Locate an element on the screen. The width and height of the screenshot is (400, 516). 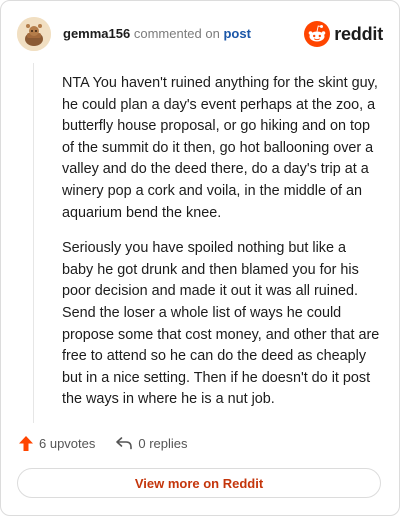
thread-line is located at coordinates (33, 243).